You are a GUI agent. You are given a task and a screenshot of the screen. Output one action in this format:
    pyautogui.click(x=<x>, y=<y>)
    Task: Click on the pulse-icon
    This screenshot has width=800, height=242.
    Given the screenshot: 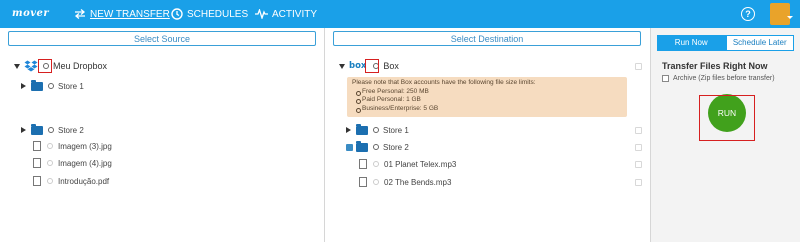 What is the action you would take?
    pyautogui.click(x=261, y=14)
    